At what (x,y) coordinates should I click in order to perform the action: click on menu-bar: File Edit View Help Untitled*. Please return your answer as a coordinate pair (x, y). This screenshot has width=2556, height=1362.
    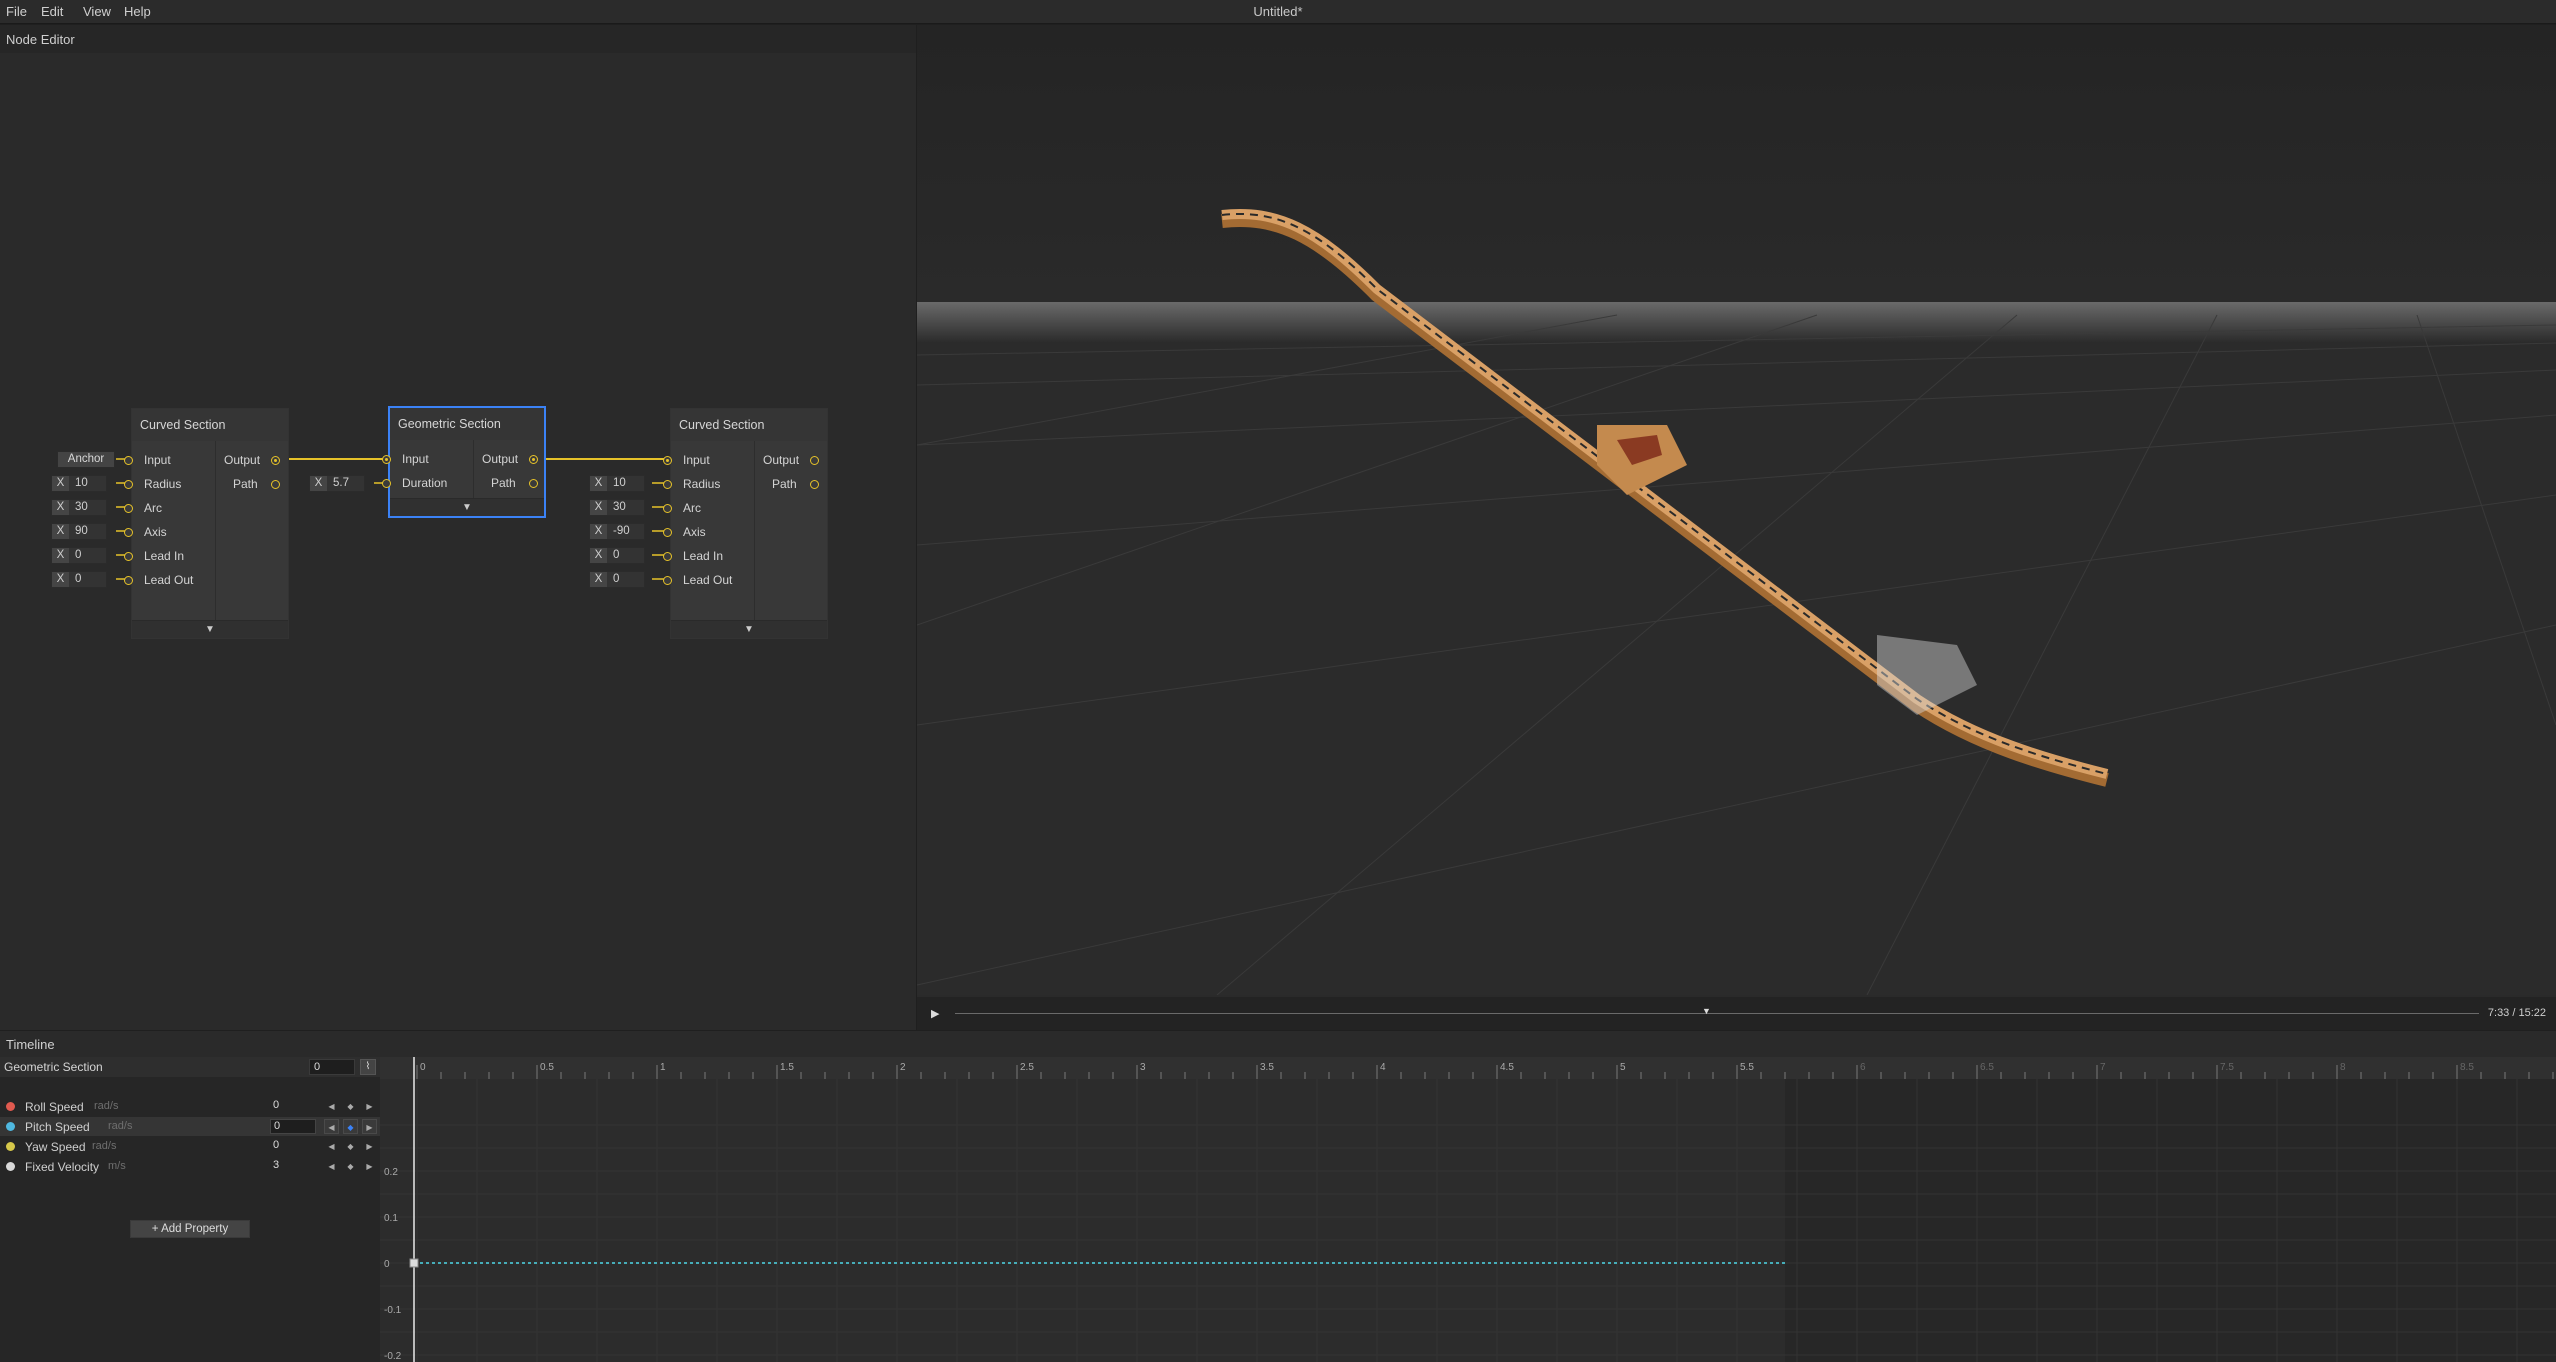
    Looking at the image, I should click on (1278, 12).